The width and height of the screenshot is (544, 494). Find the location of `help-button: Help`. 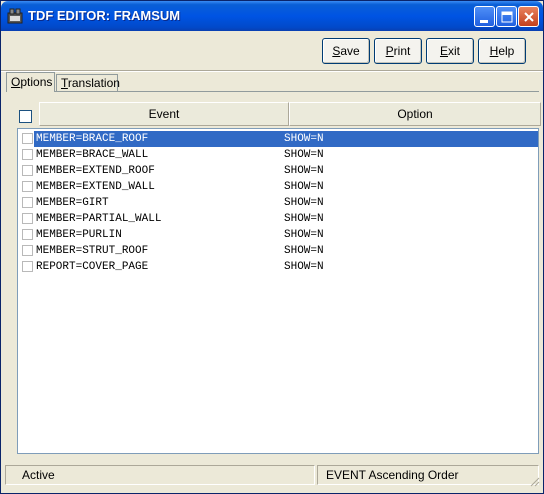

help-button: Help is located at coordinates (502, 51).